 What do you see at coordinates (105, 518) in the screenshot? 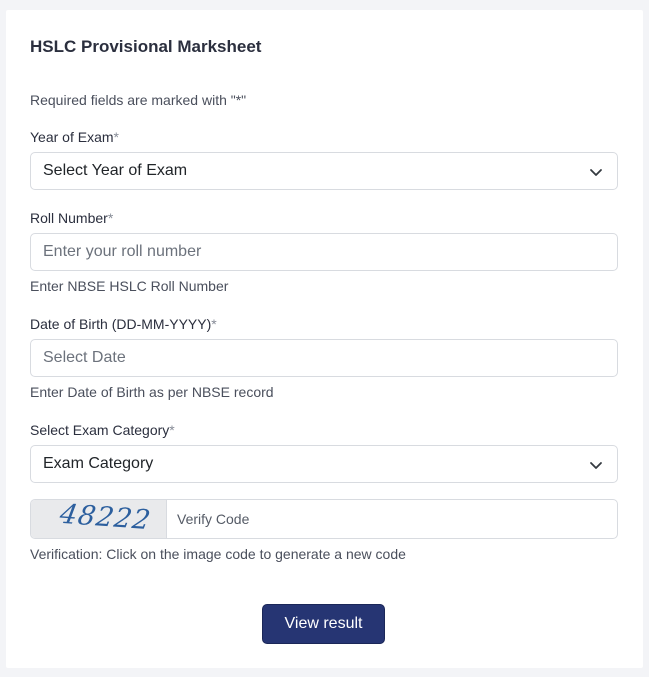
I see `captcha-code: 48222` at bounding box center [105, 518].